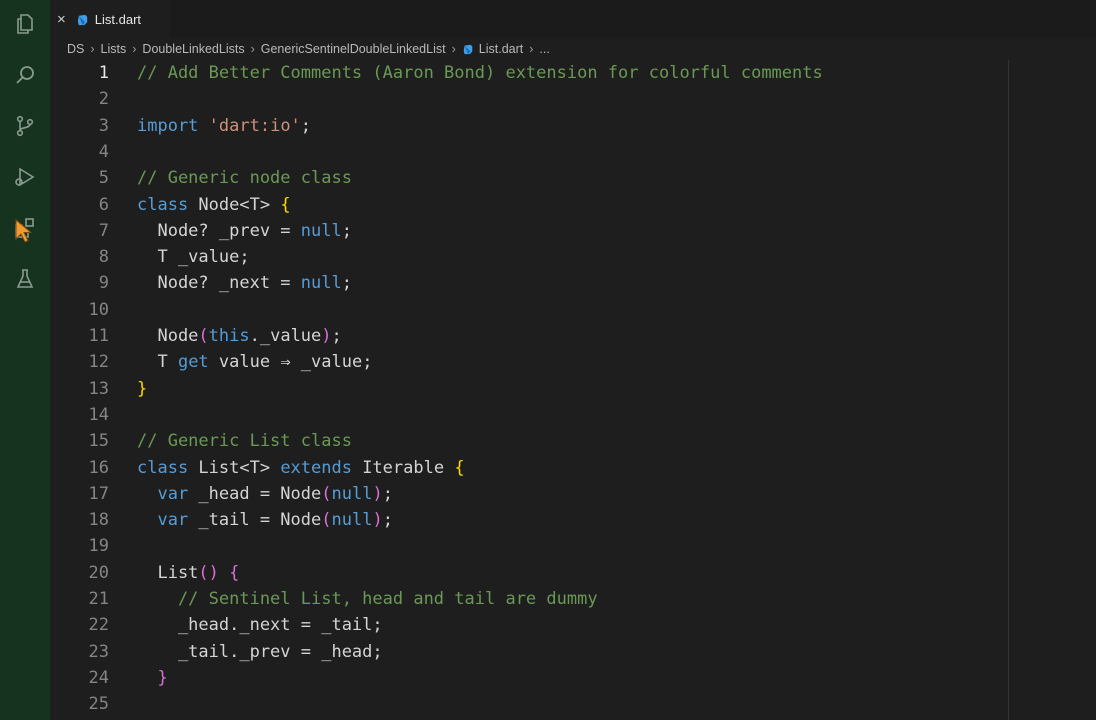  What do you see at coordinates (103, 257) in the screenshot?
I see `line-number: 8` at bounding box center [103, 257].